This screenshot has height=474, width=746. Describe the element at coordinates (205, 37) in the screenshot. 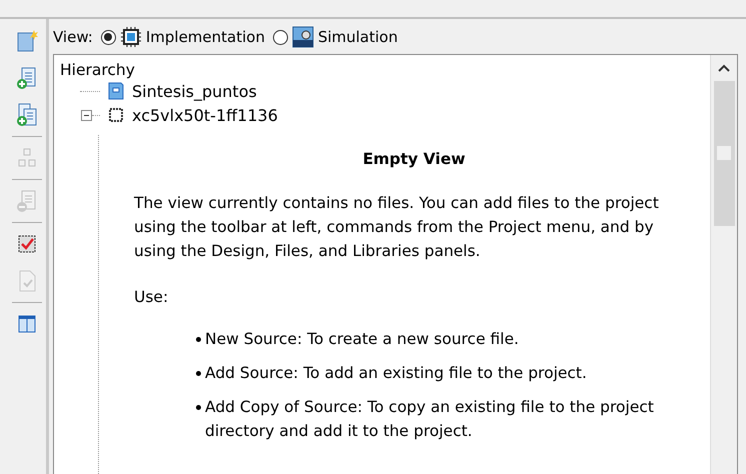

I see `view-option-label: Implementation` at that location.